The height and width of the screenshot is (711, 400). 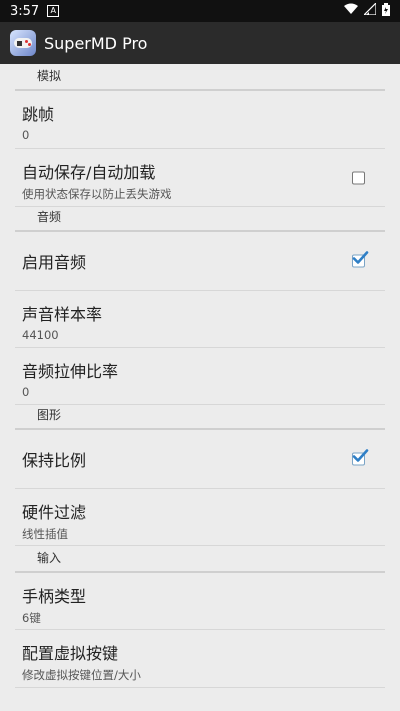 What do you see at coordinates (45, 534) in the screenshot?
I see `pref-summary: 线性插值` at bounding box center [45, 534].